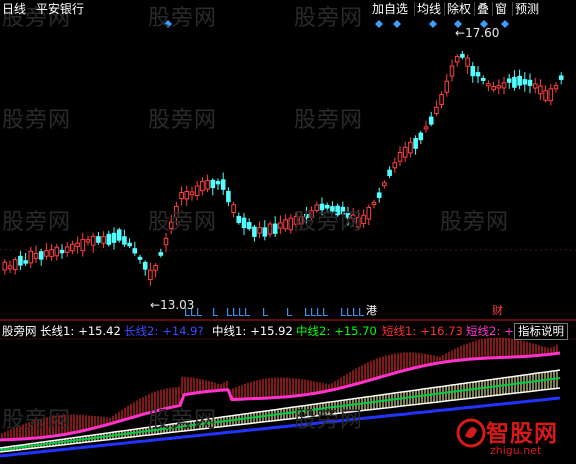  Describe the element at coordinates (499, 9) in the screenshot. I see `window-button: 窗` at that location.